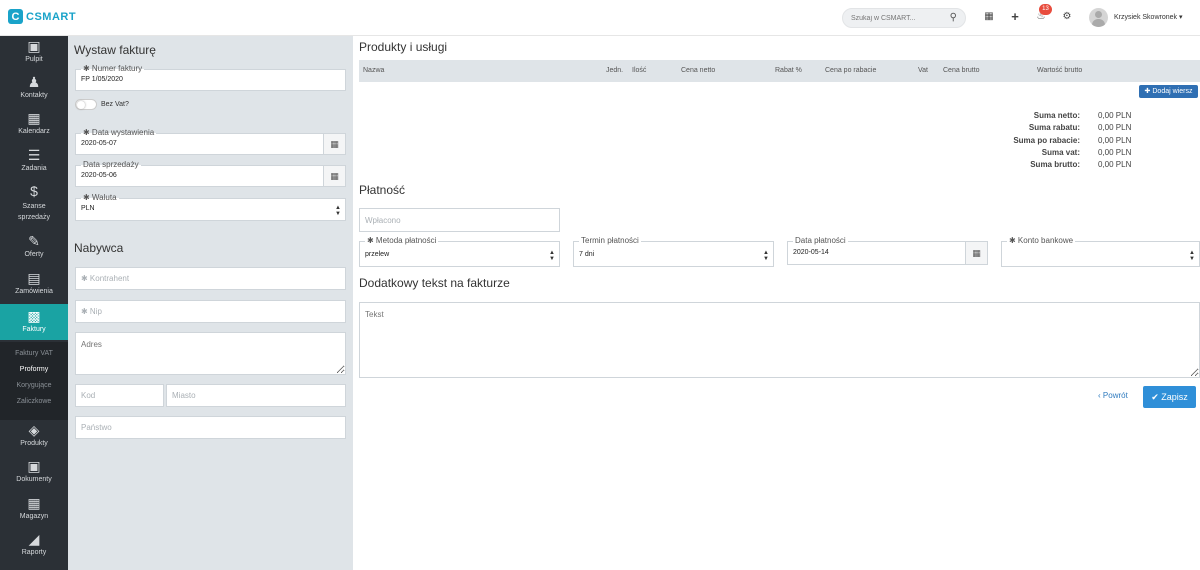 The height and width of the screenshot is (570, 1200). I want to click on submenu-item-korygujace: Korygujące, so click(34, 385).